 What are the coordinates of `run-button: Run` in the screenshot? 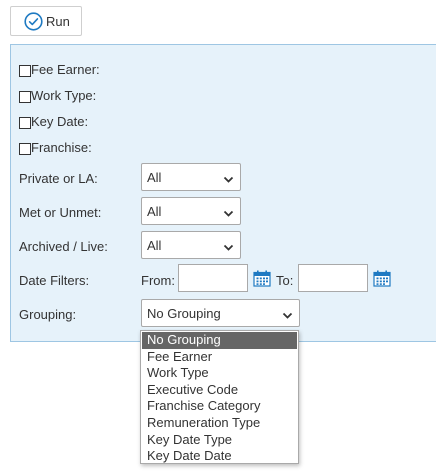 It's located at (46, 21).